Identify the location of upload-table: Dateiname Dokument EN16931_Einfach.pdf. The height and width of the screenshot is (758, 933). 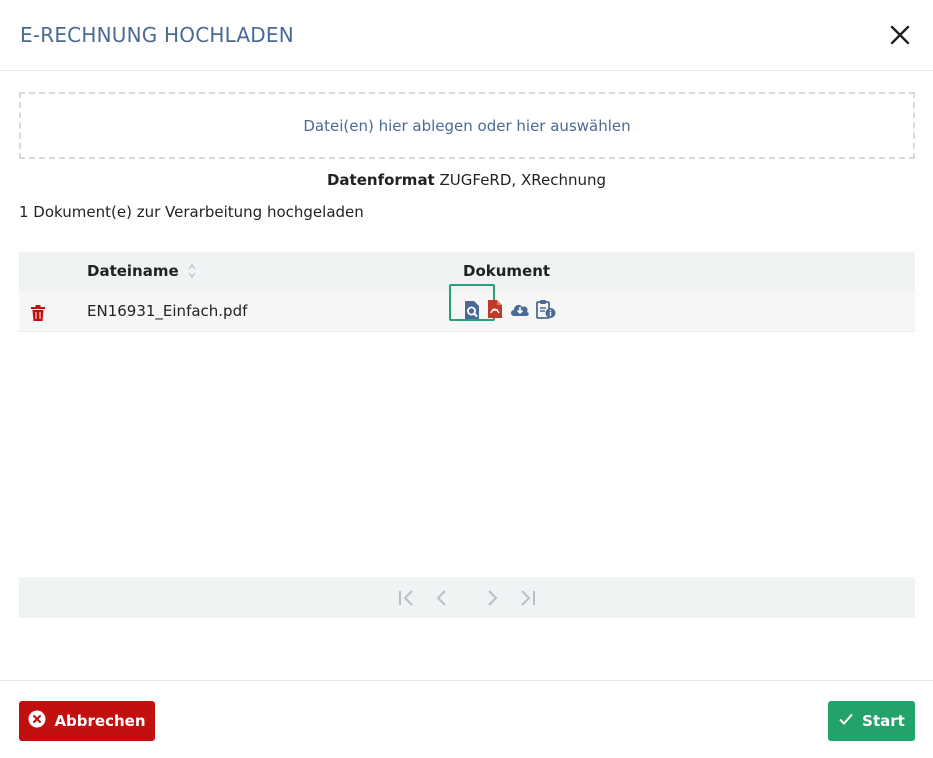
(467, 292).